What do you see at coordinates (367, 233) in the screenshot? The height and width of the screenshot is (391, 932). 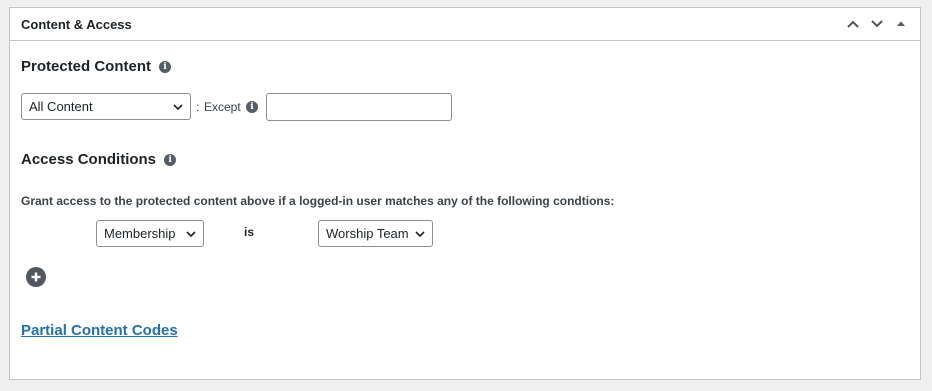 I see `condition-value-text: Worship Team` at bounding box center [367, 233].